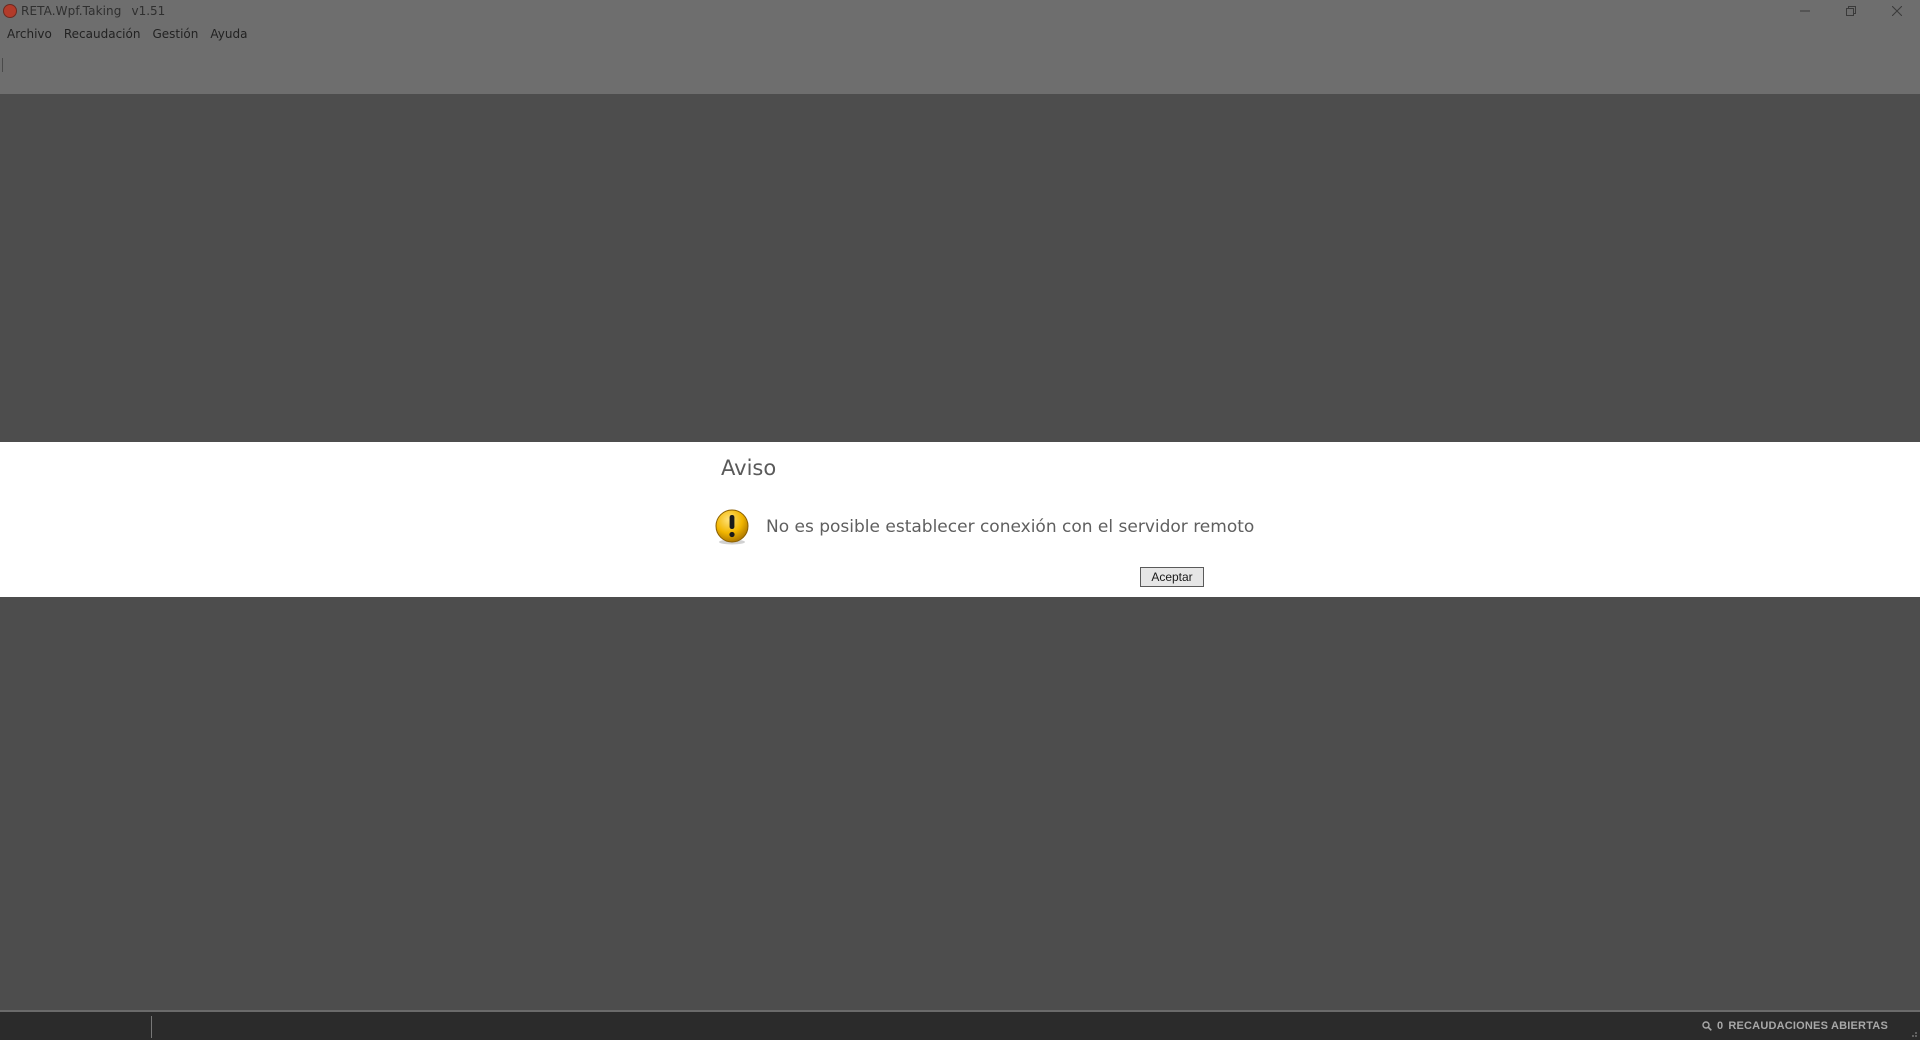 This screenshot has width=1920, height=1040. I want to click on menu-archivo: Archivo, so click(29, 34).